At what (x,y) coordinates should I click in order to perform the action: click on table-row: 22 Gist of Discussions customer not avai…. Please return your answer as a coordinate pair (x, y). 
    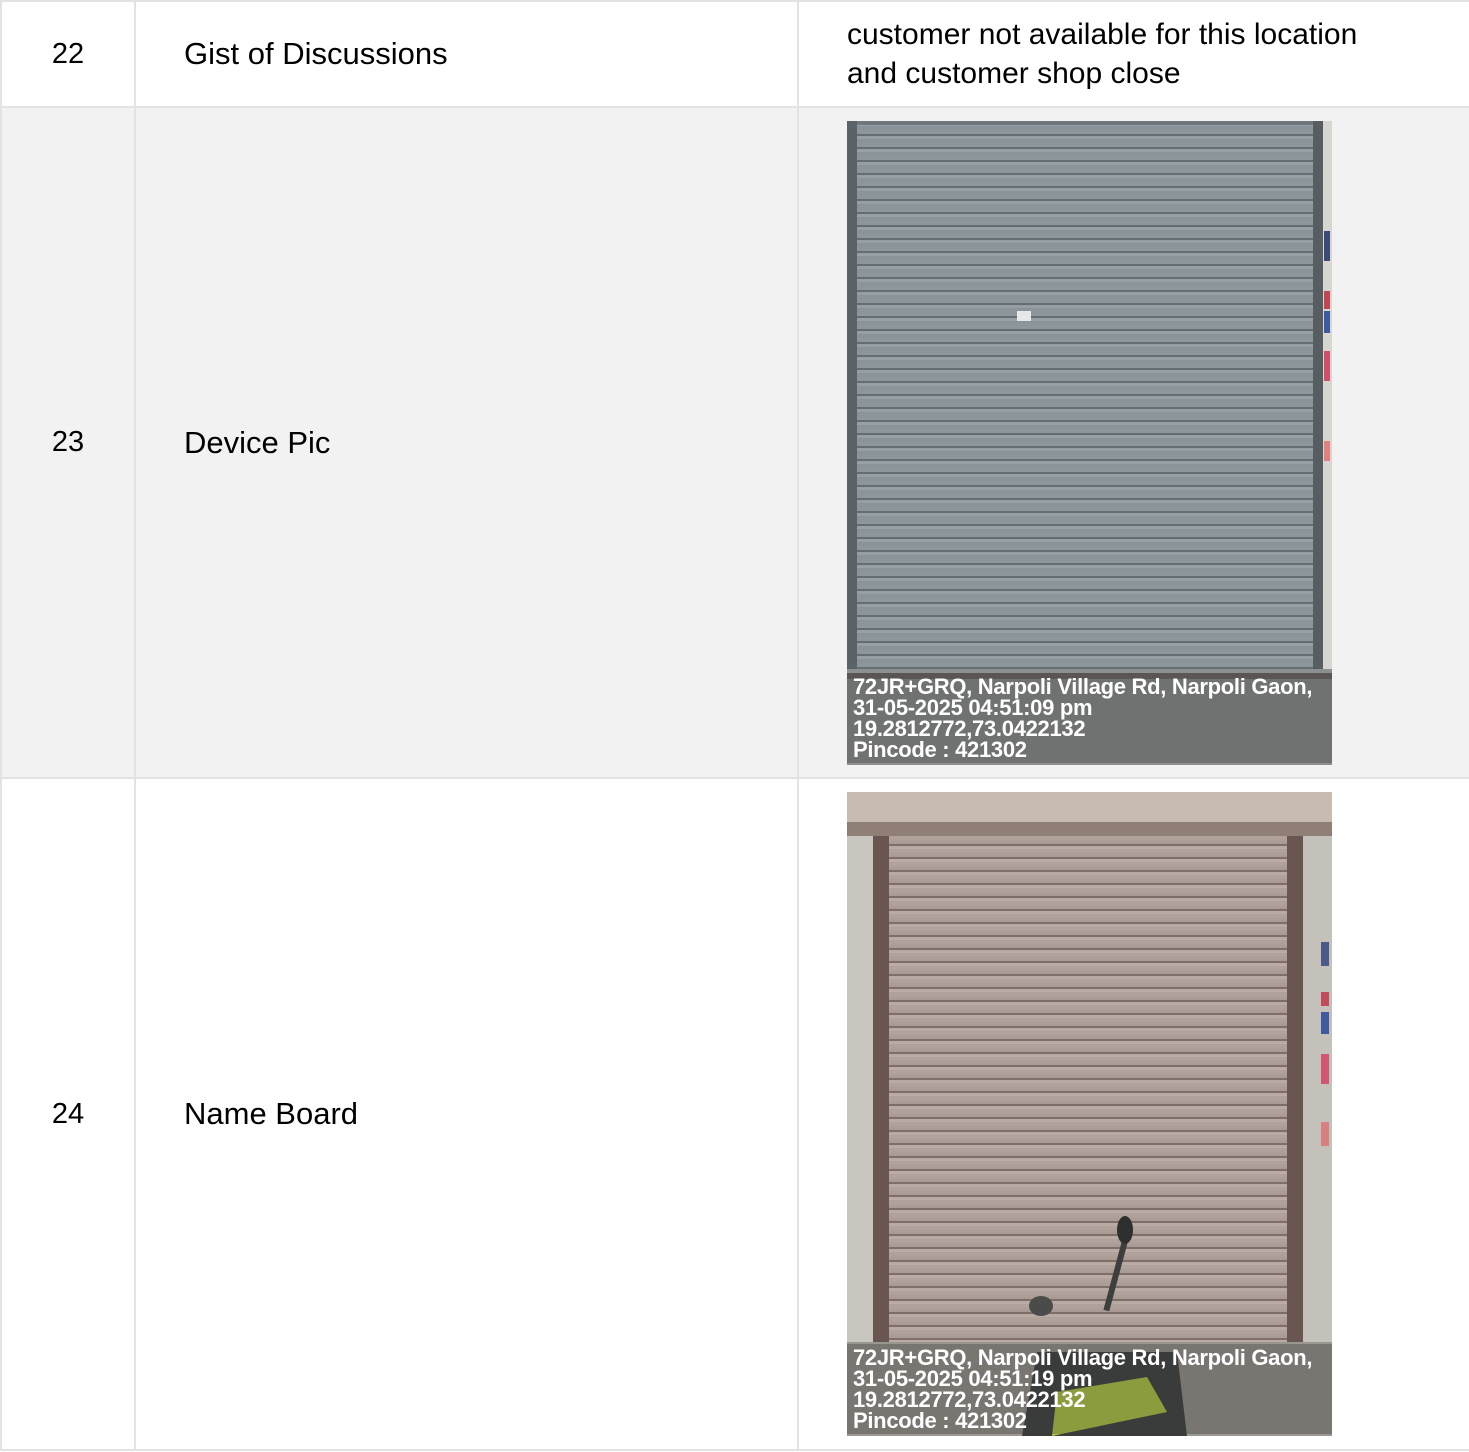
    Looking at the image, I should click on (734, 54).